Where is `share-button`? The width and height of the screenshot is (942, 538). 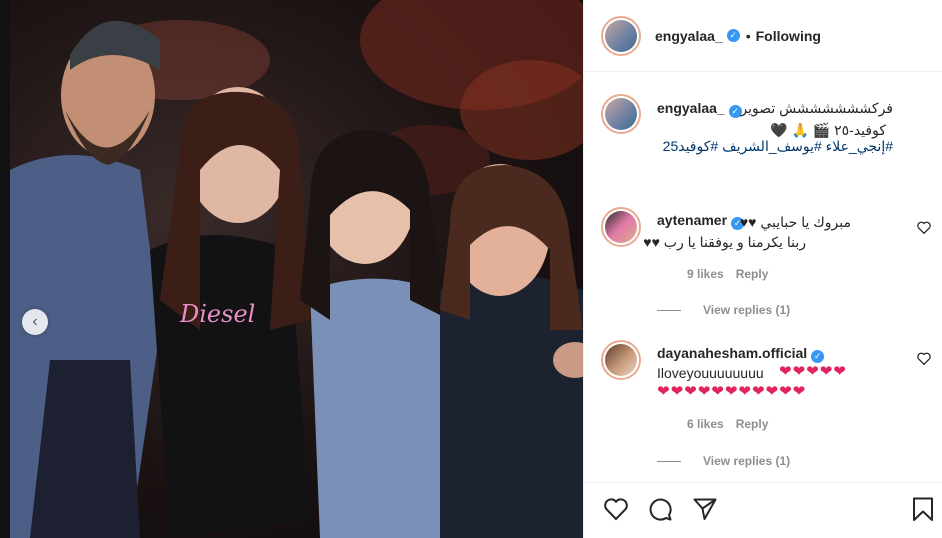
share-button is located at coordinates (705, 509).